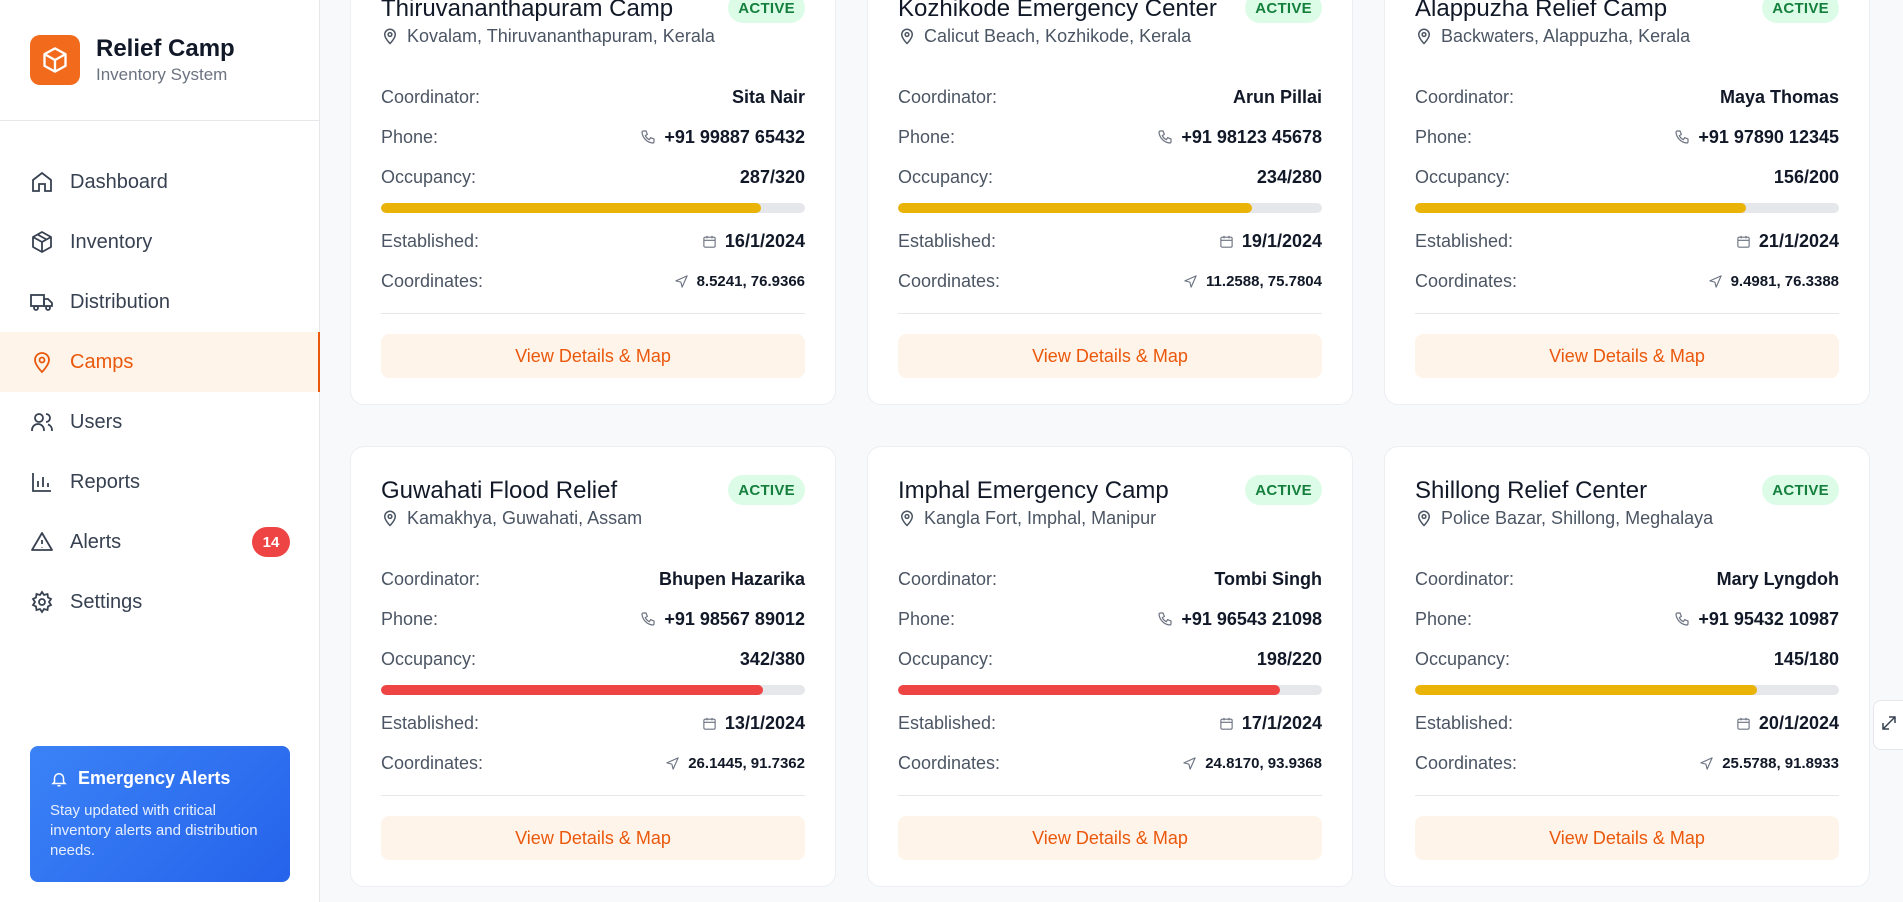 The image size is (1903, 902). What do you see at coordinates (431, 578) in the screenshot?
I see `coordinator-label: Coordinator:` at bounding box center [431, 578].